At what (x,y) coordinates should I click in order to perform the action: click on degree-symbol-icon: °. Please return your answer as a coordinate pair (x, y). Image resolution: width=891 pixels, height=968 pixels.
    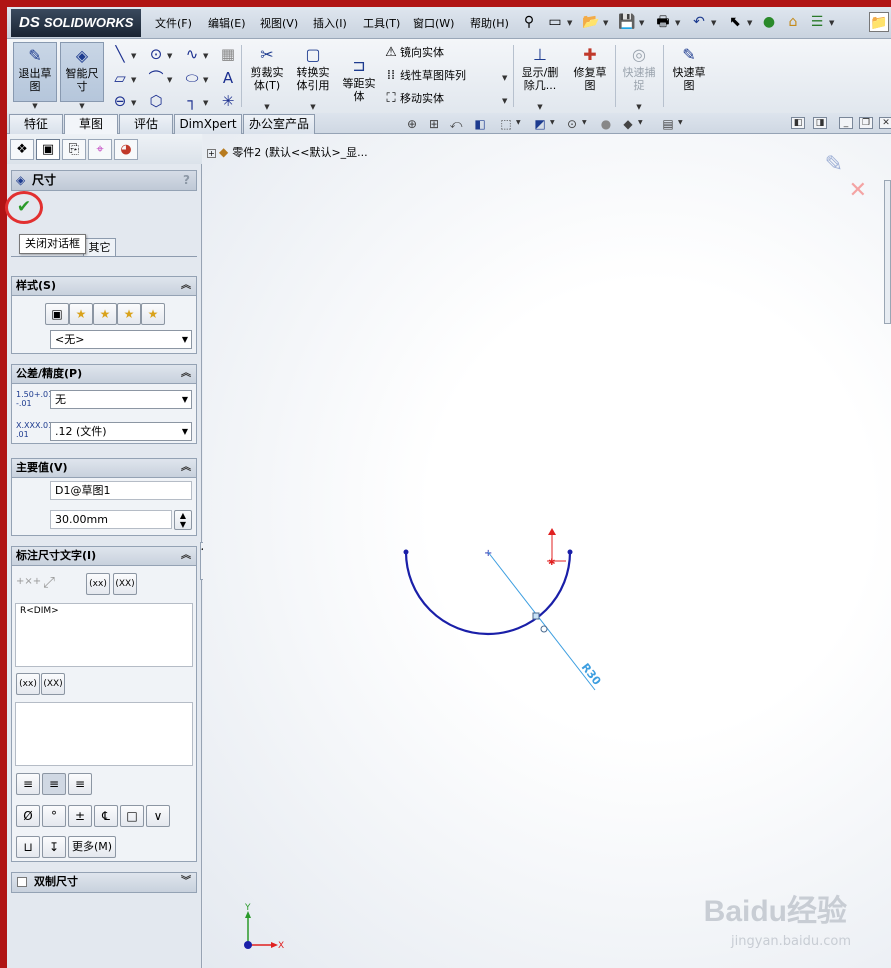
    Looking at the image, I should click on (54, 816).